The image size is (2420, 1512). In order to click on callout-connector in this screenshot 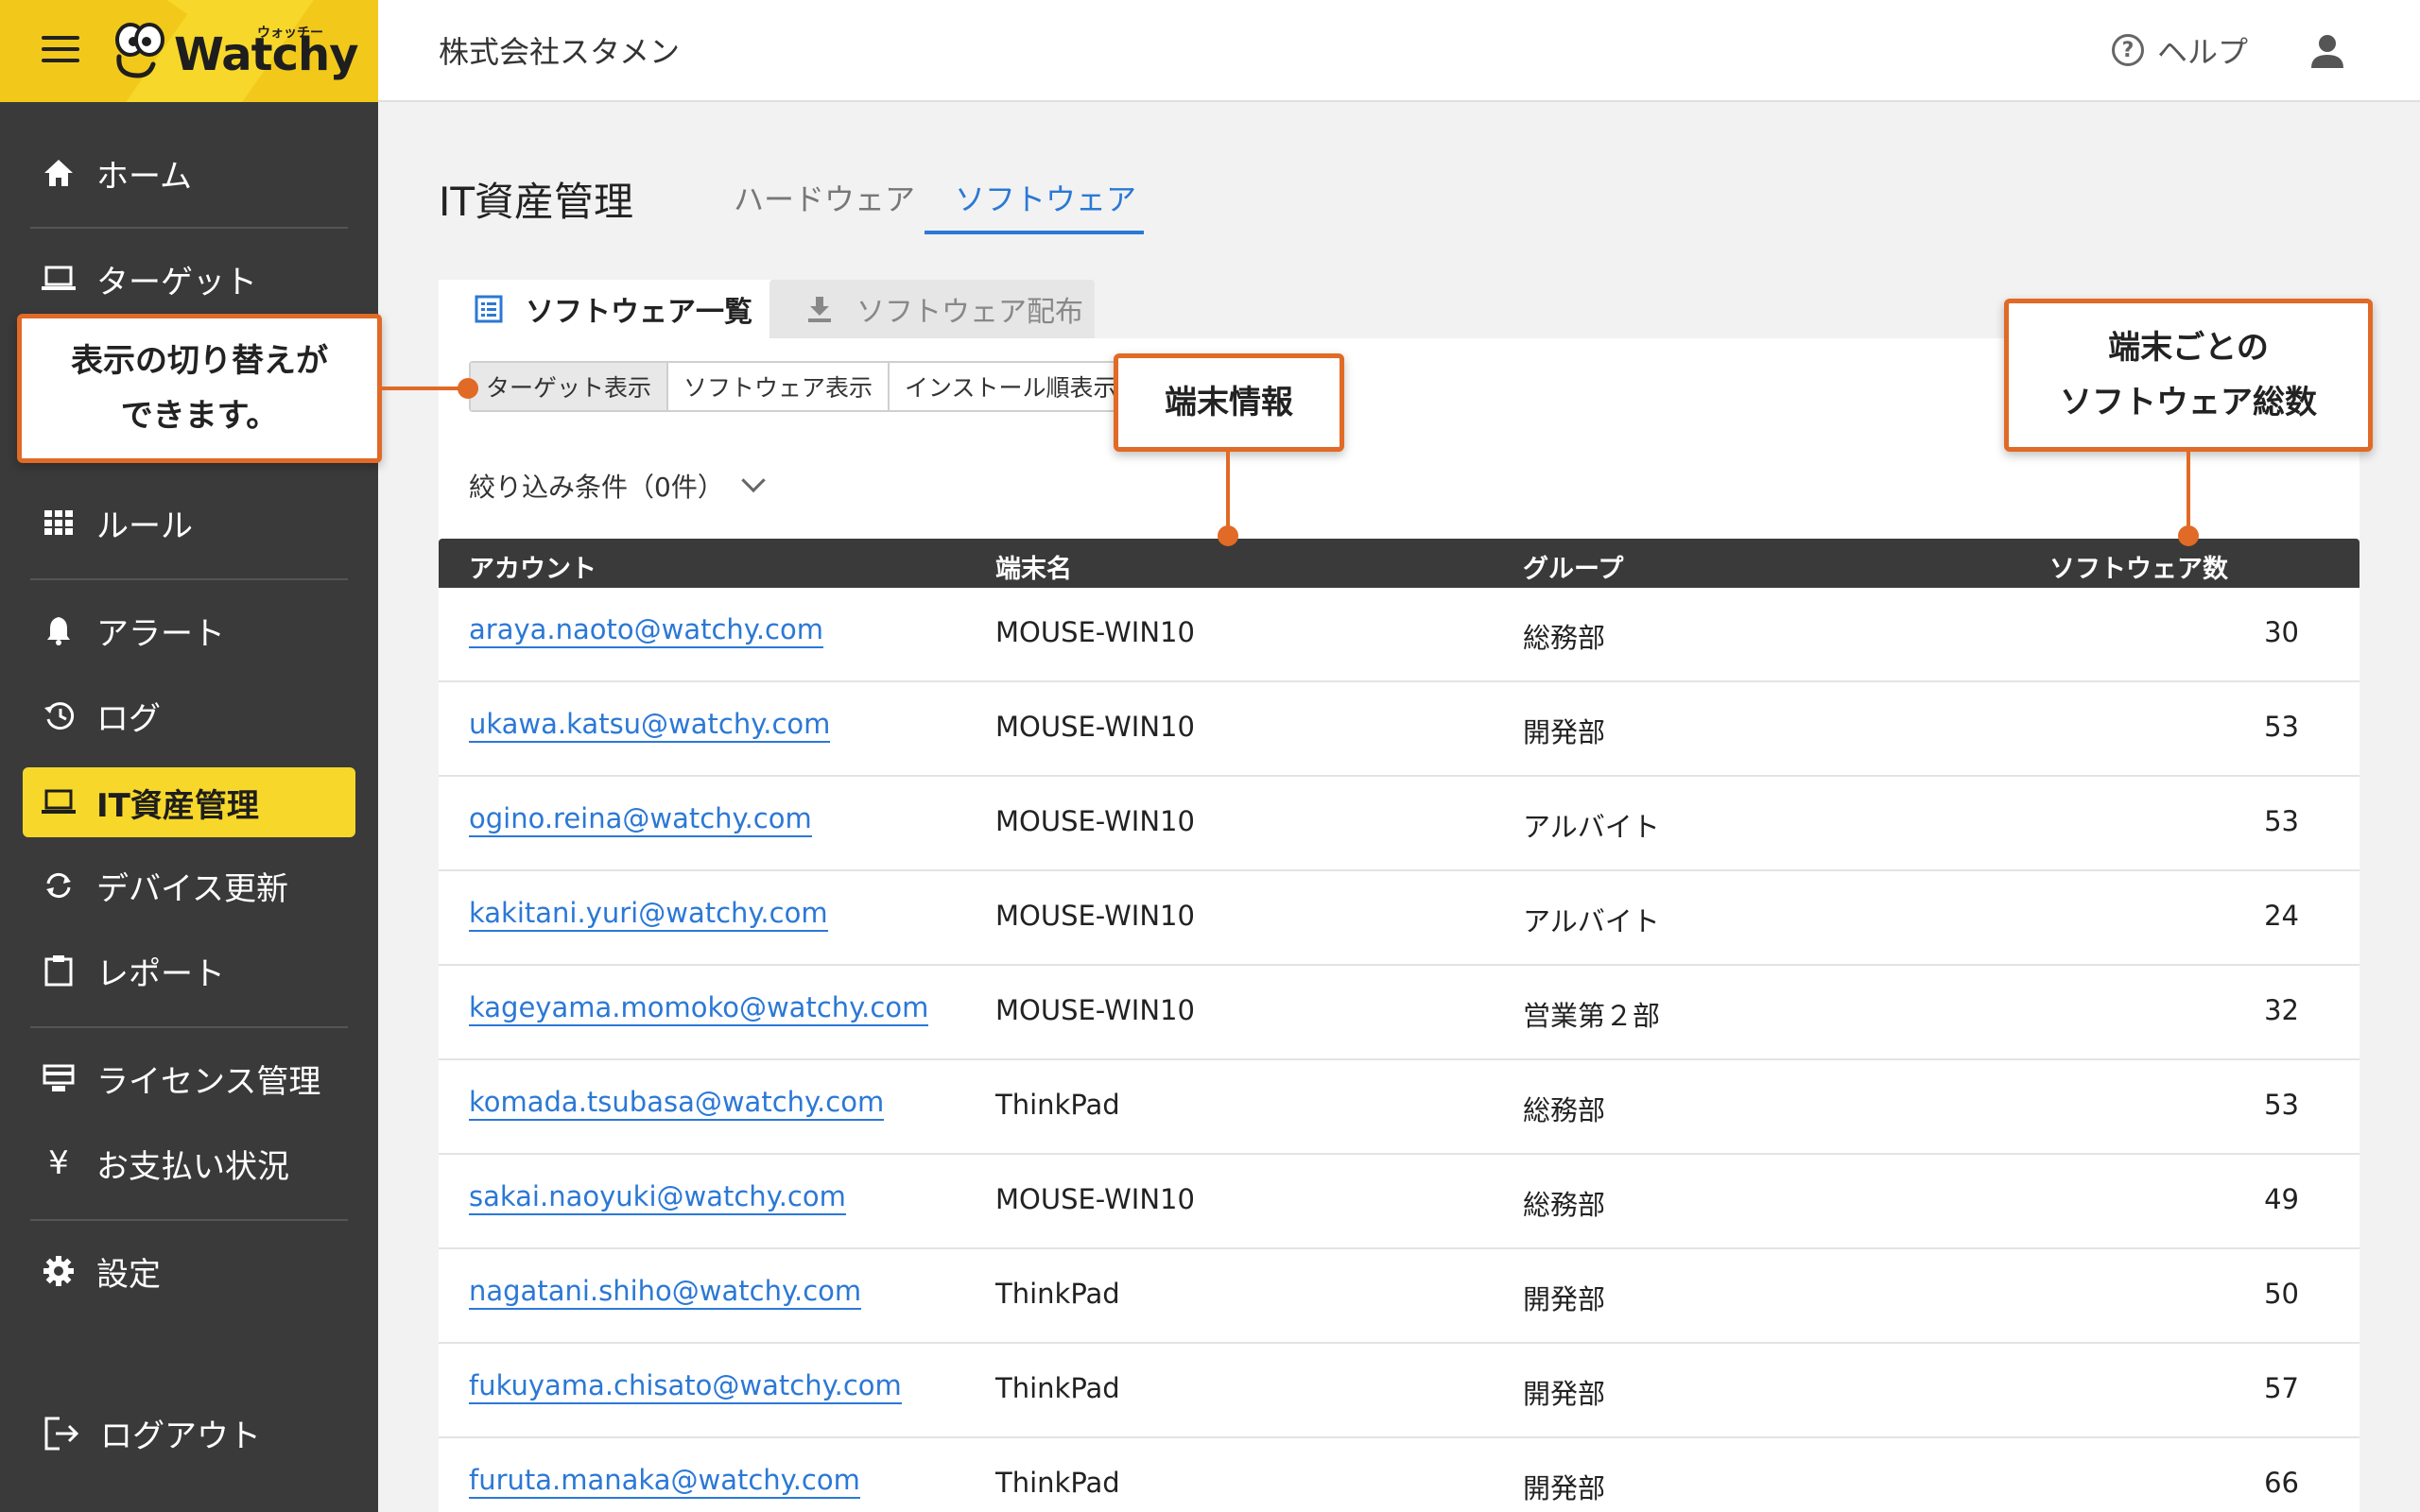, I will do `click(424, 388)`.